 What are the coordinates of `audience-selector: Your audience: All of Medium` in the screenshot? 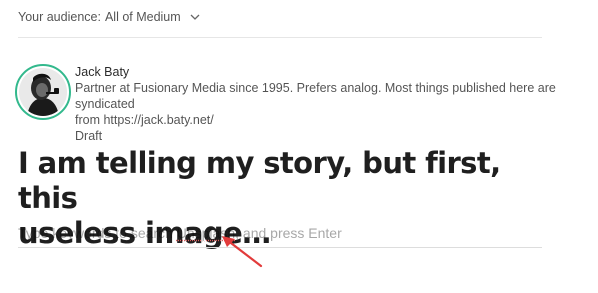 It's located at (109, 17).